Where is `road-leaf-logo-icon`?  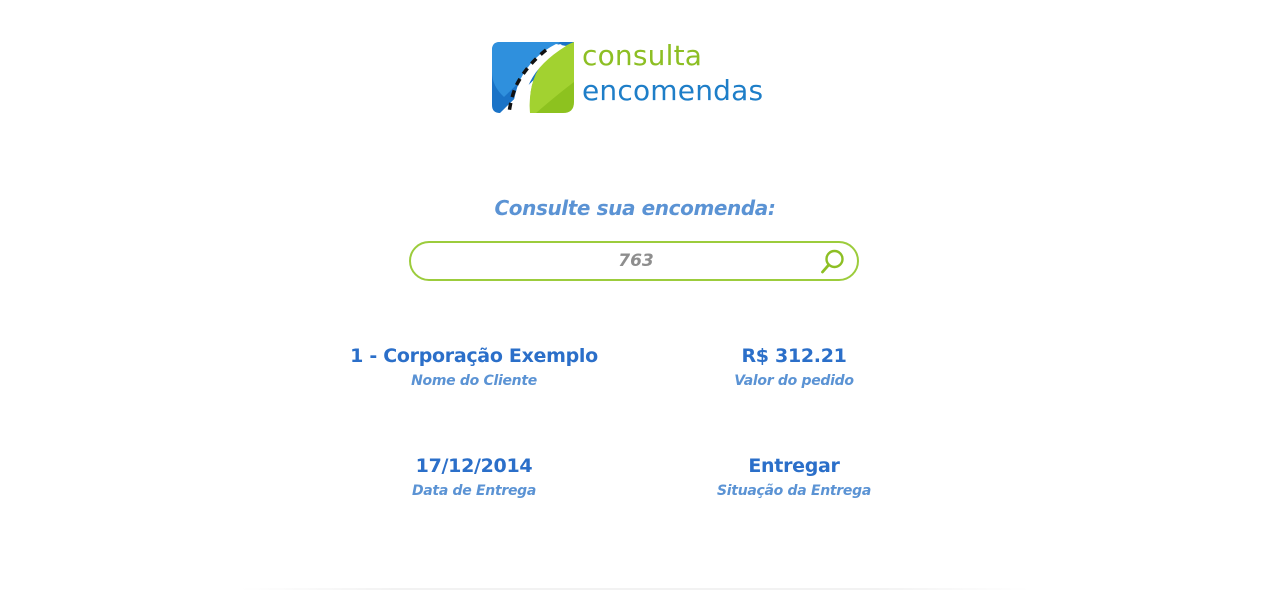 road-leaf-logo-icon is located at coordinates (533, 77).